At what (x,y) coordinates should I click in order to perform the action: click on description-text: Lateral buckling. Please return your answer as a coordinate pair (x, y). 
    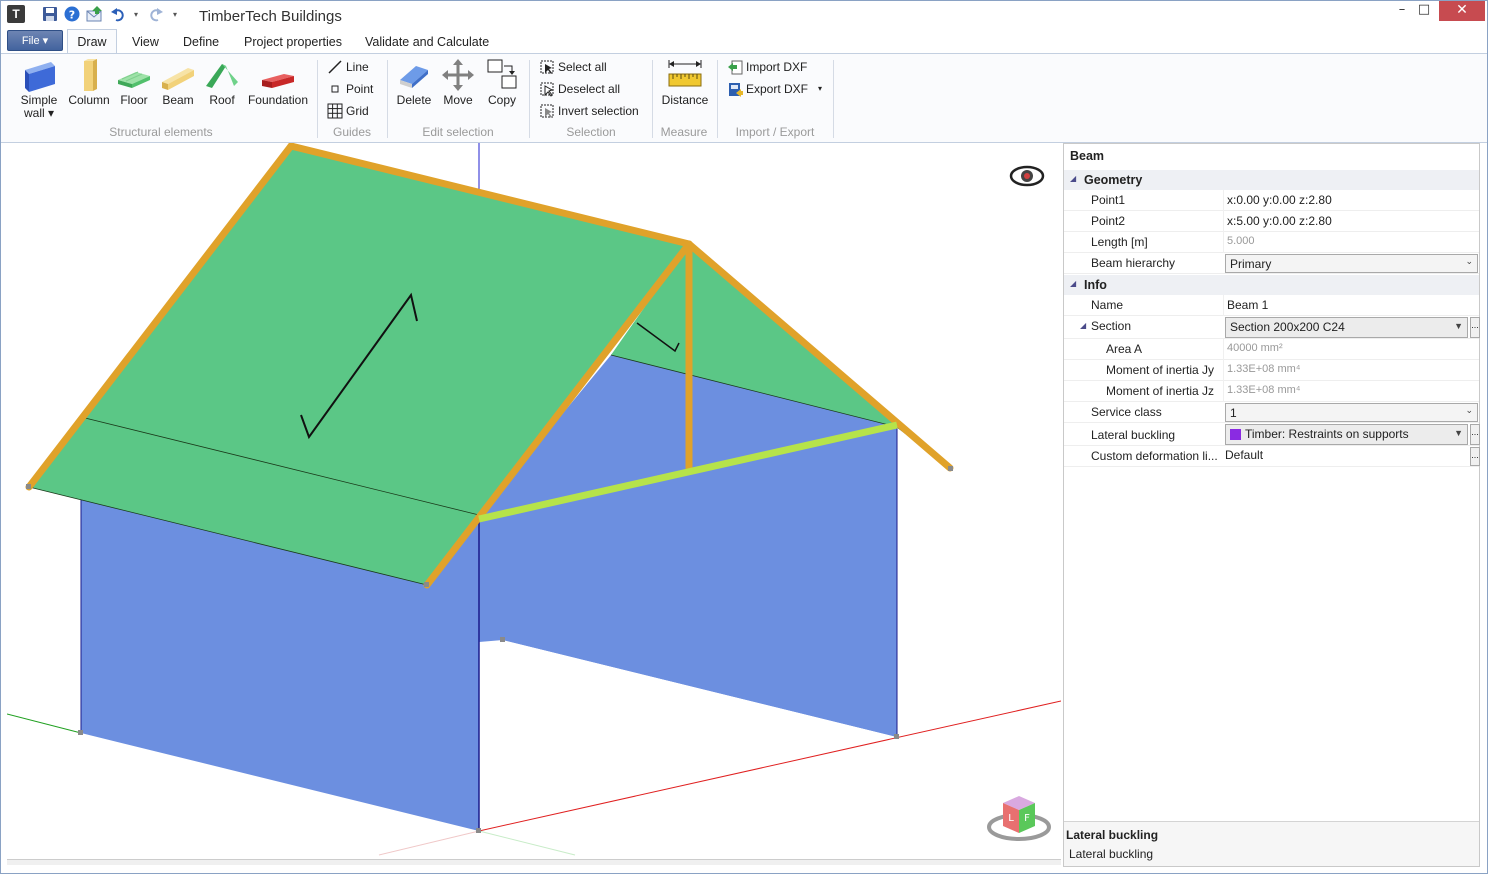
    Looking at the image, I should click on (1111, 854).